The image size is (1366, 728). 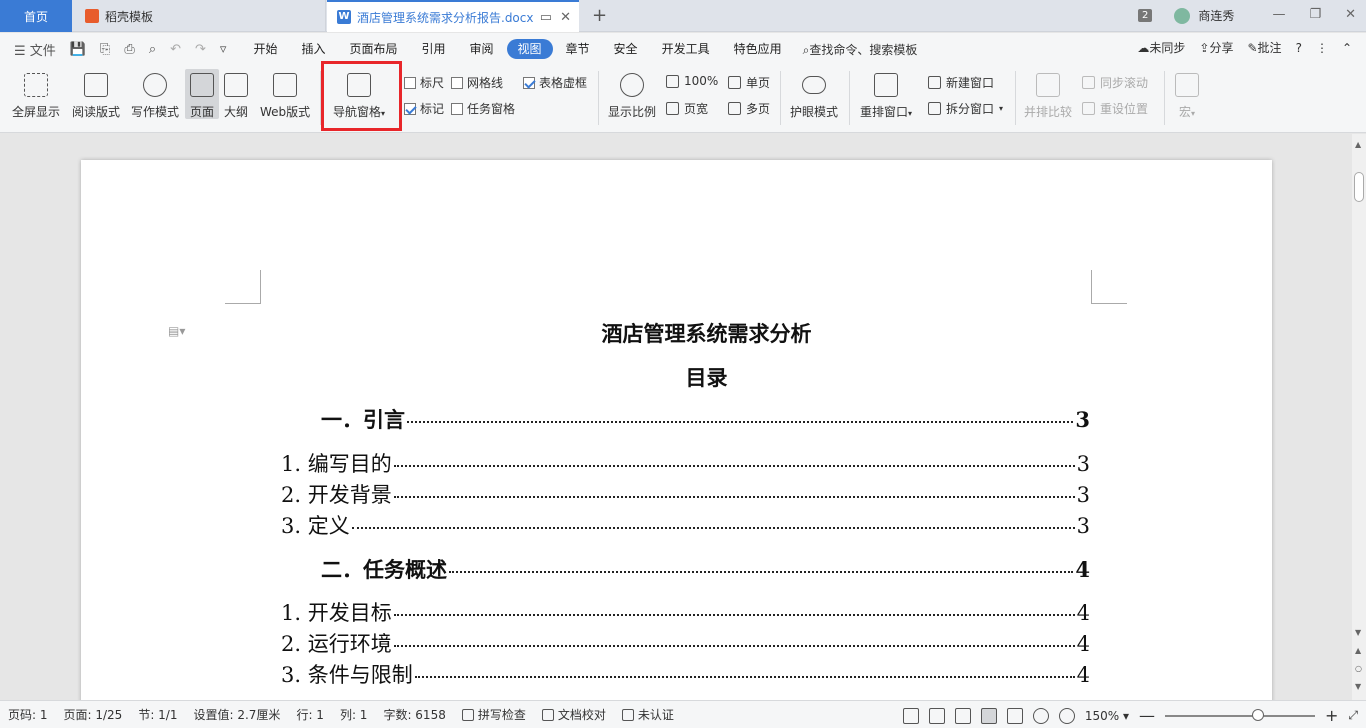 I want to click on sync-scroll-button: 同步滚动, so click(x=1115, y=82).